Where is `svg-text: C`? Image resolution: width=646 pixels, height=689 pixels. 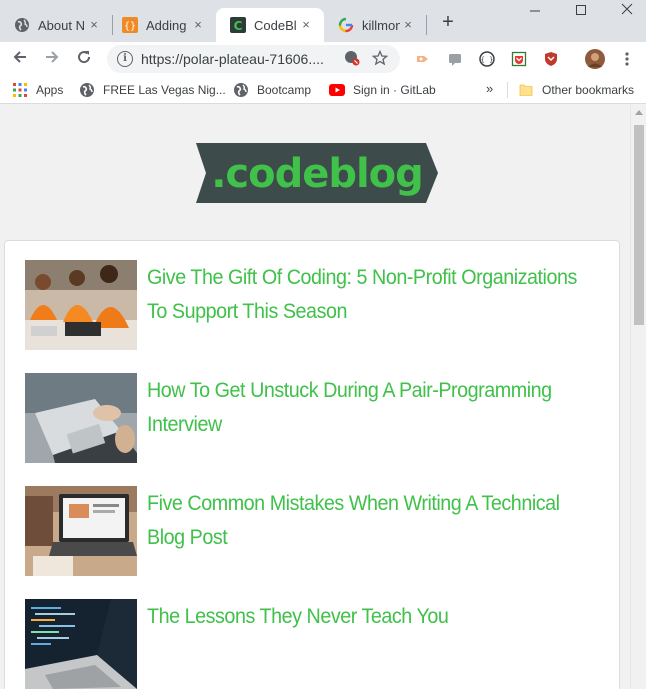
svg-text: C is located at coordinates (238, 26).